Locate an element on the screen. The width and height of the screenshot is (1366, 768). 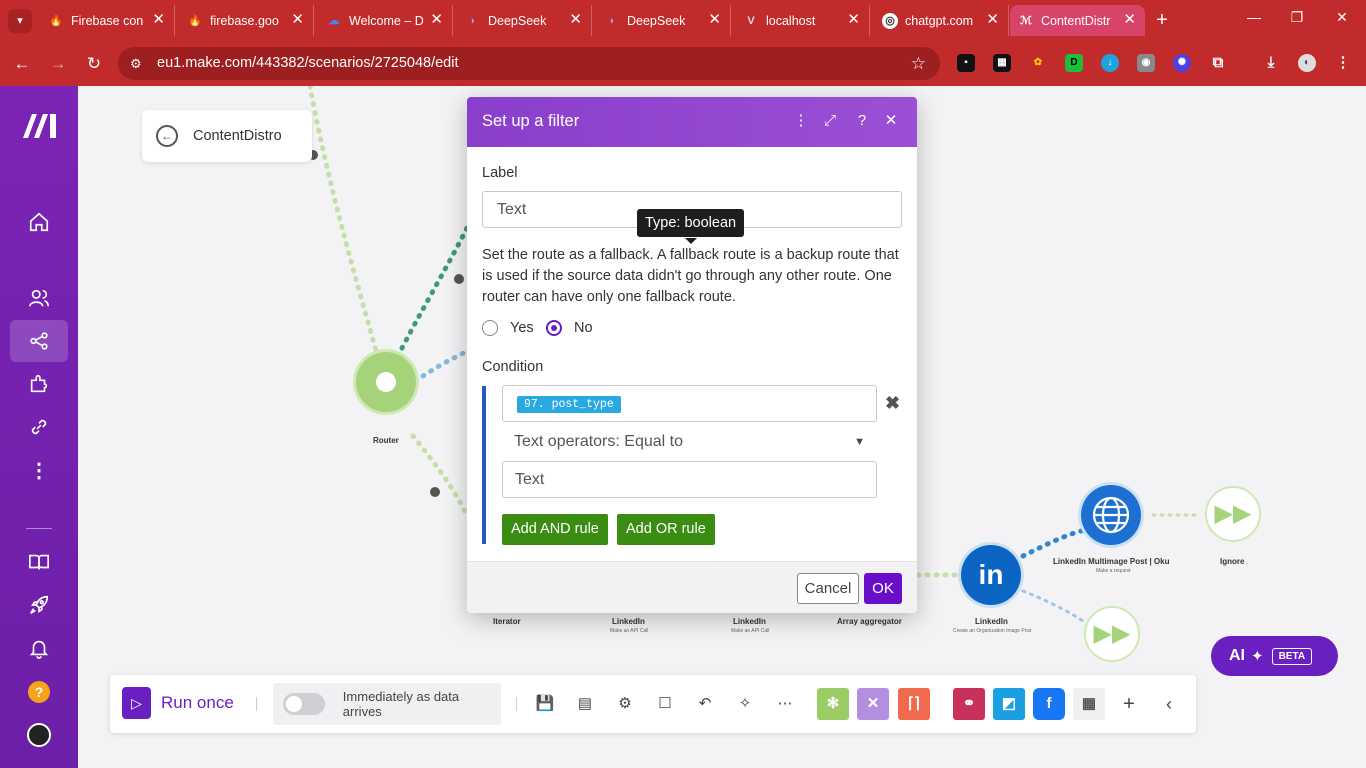
scheduling-icon: ▤ is located at coordinates (585, 704).